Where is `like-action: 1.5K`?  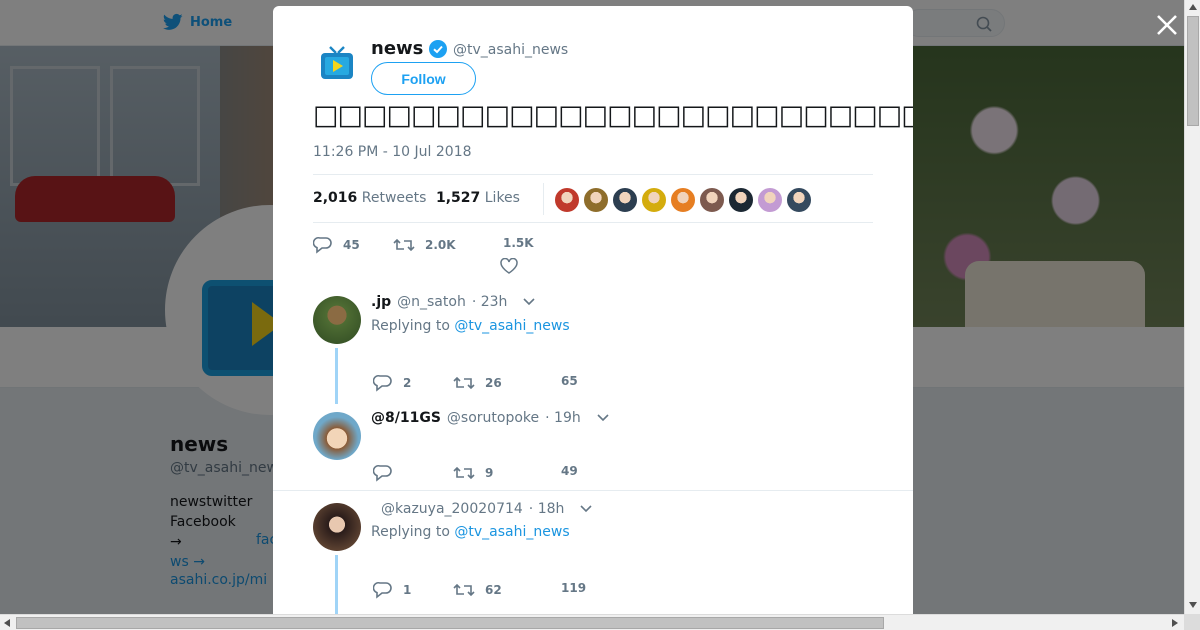
like-action: 1.5K is located at coordinates (518, 243).